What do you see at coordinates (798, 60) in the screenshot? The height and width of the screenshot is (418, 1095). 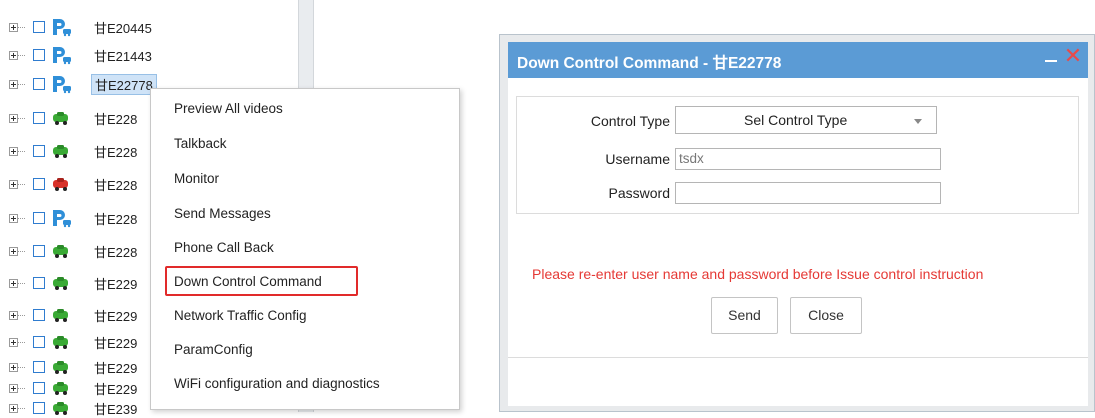 I see `dialog-titlebar: Down Control Command - 甘E22778 ✕` at bounding box center [798, 60].